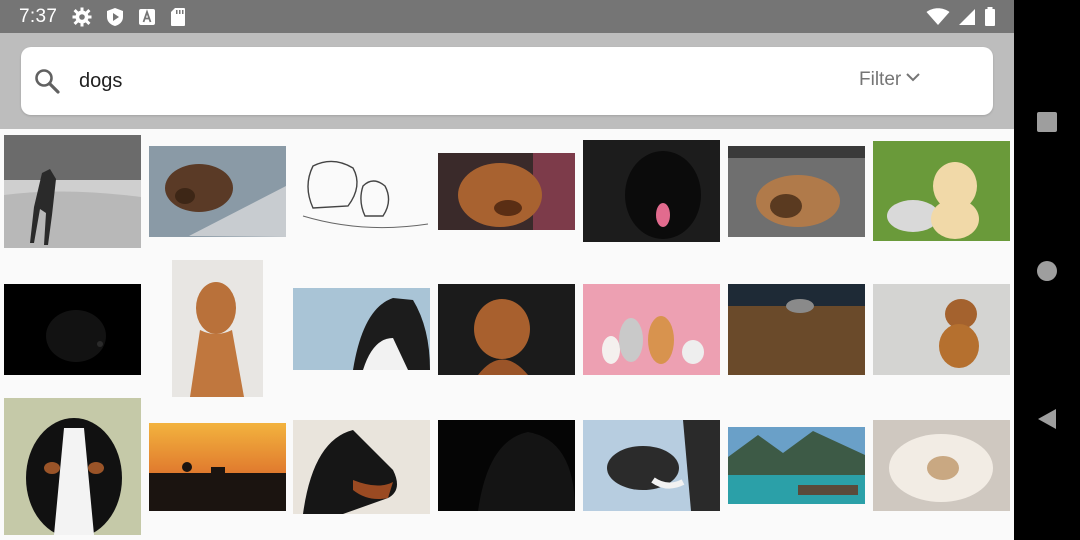  What do you see at coordinates (651, 465) in the screenshot?
I see `image-dog-car-window` at bounding box center [651, 465].